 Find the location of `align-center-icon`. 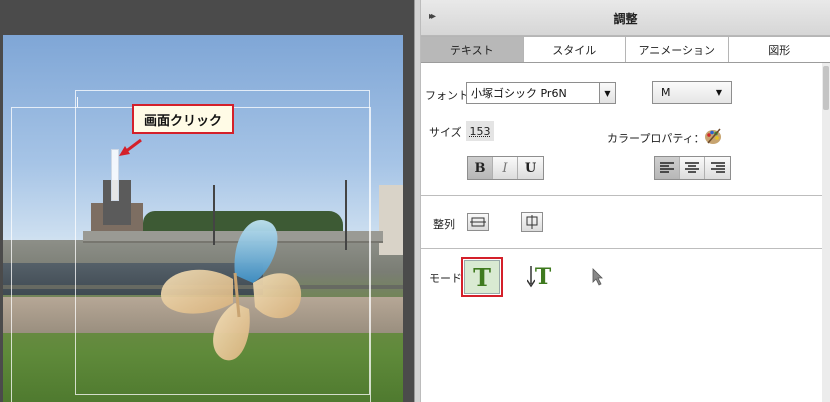

align-center-icon is located at coordinates (692, 167).